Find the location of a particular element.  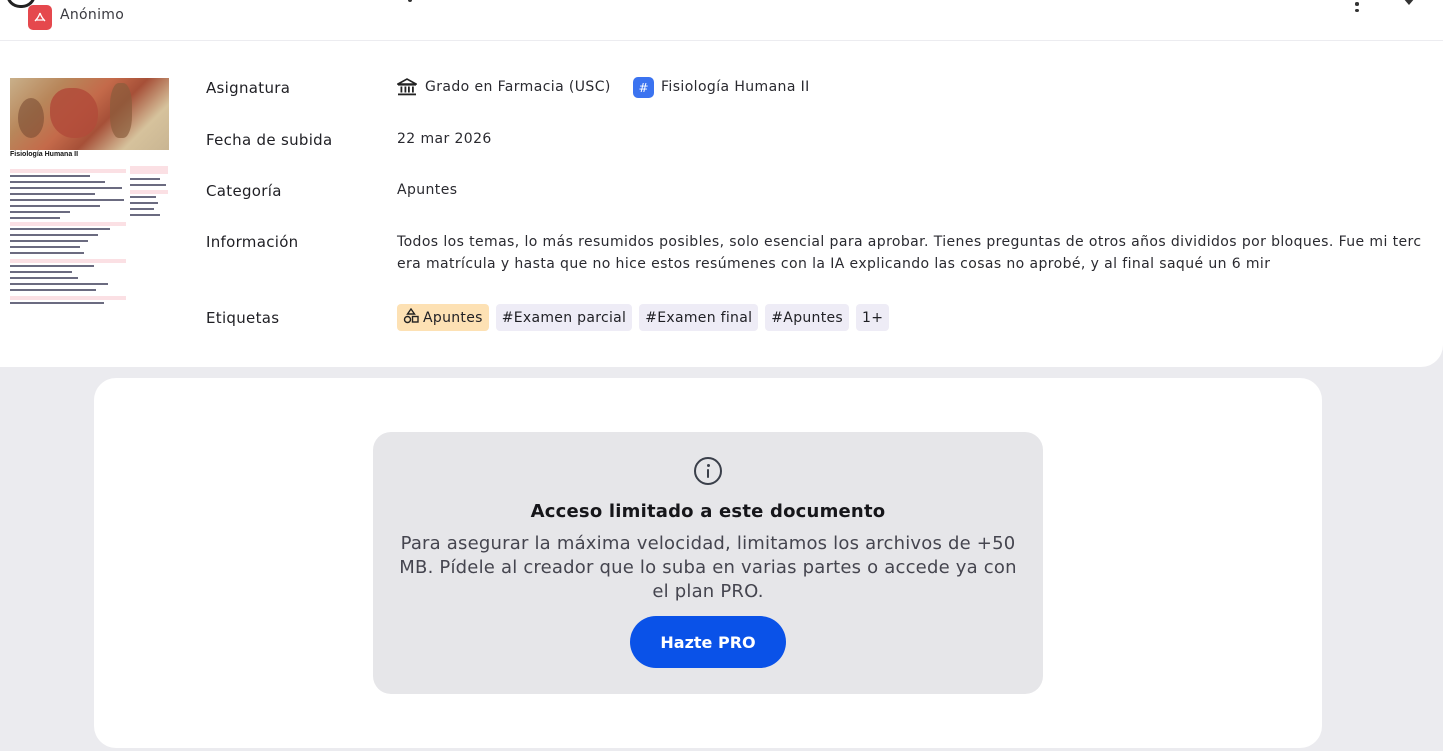

notice-title: Acceso limitado a este documento is located at coordinates (708, 511).